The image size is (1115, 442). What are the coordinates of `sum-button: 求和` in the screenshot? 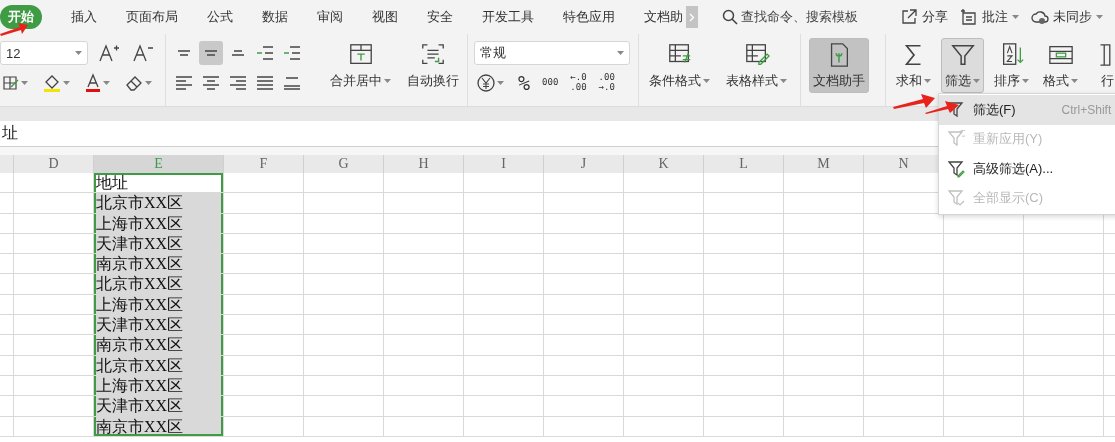 It's located at (913, 65).